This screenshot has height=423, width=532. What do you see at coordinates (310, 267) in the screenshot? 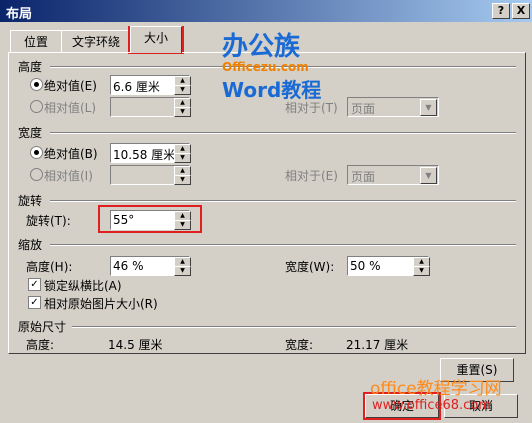
I see `scale-width-label: 宽度(W):` at bounding box center [310, 267].